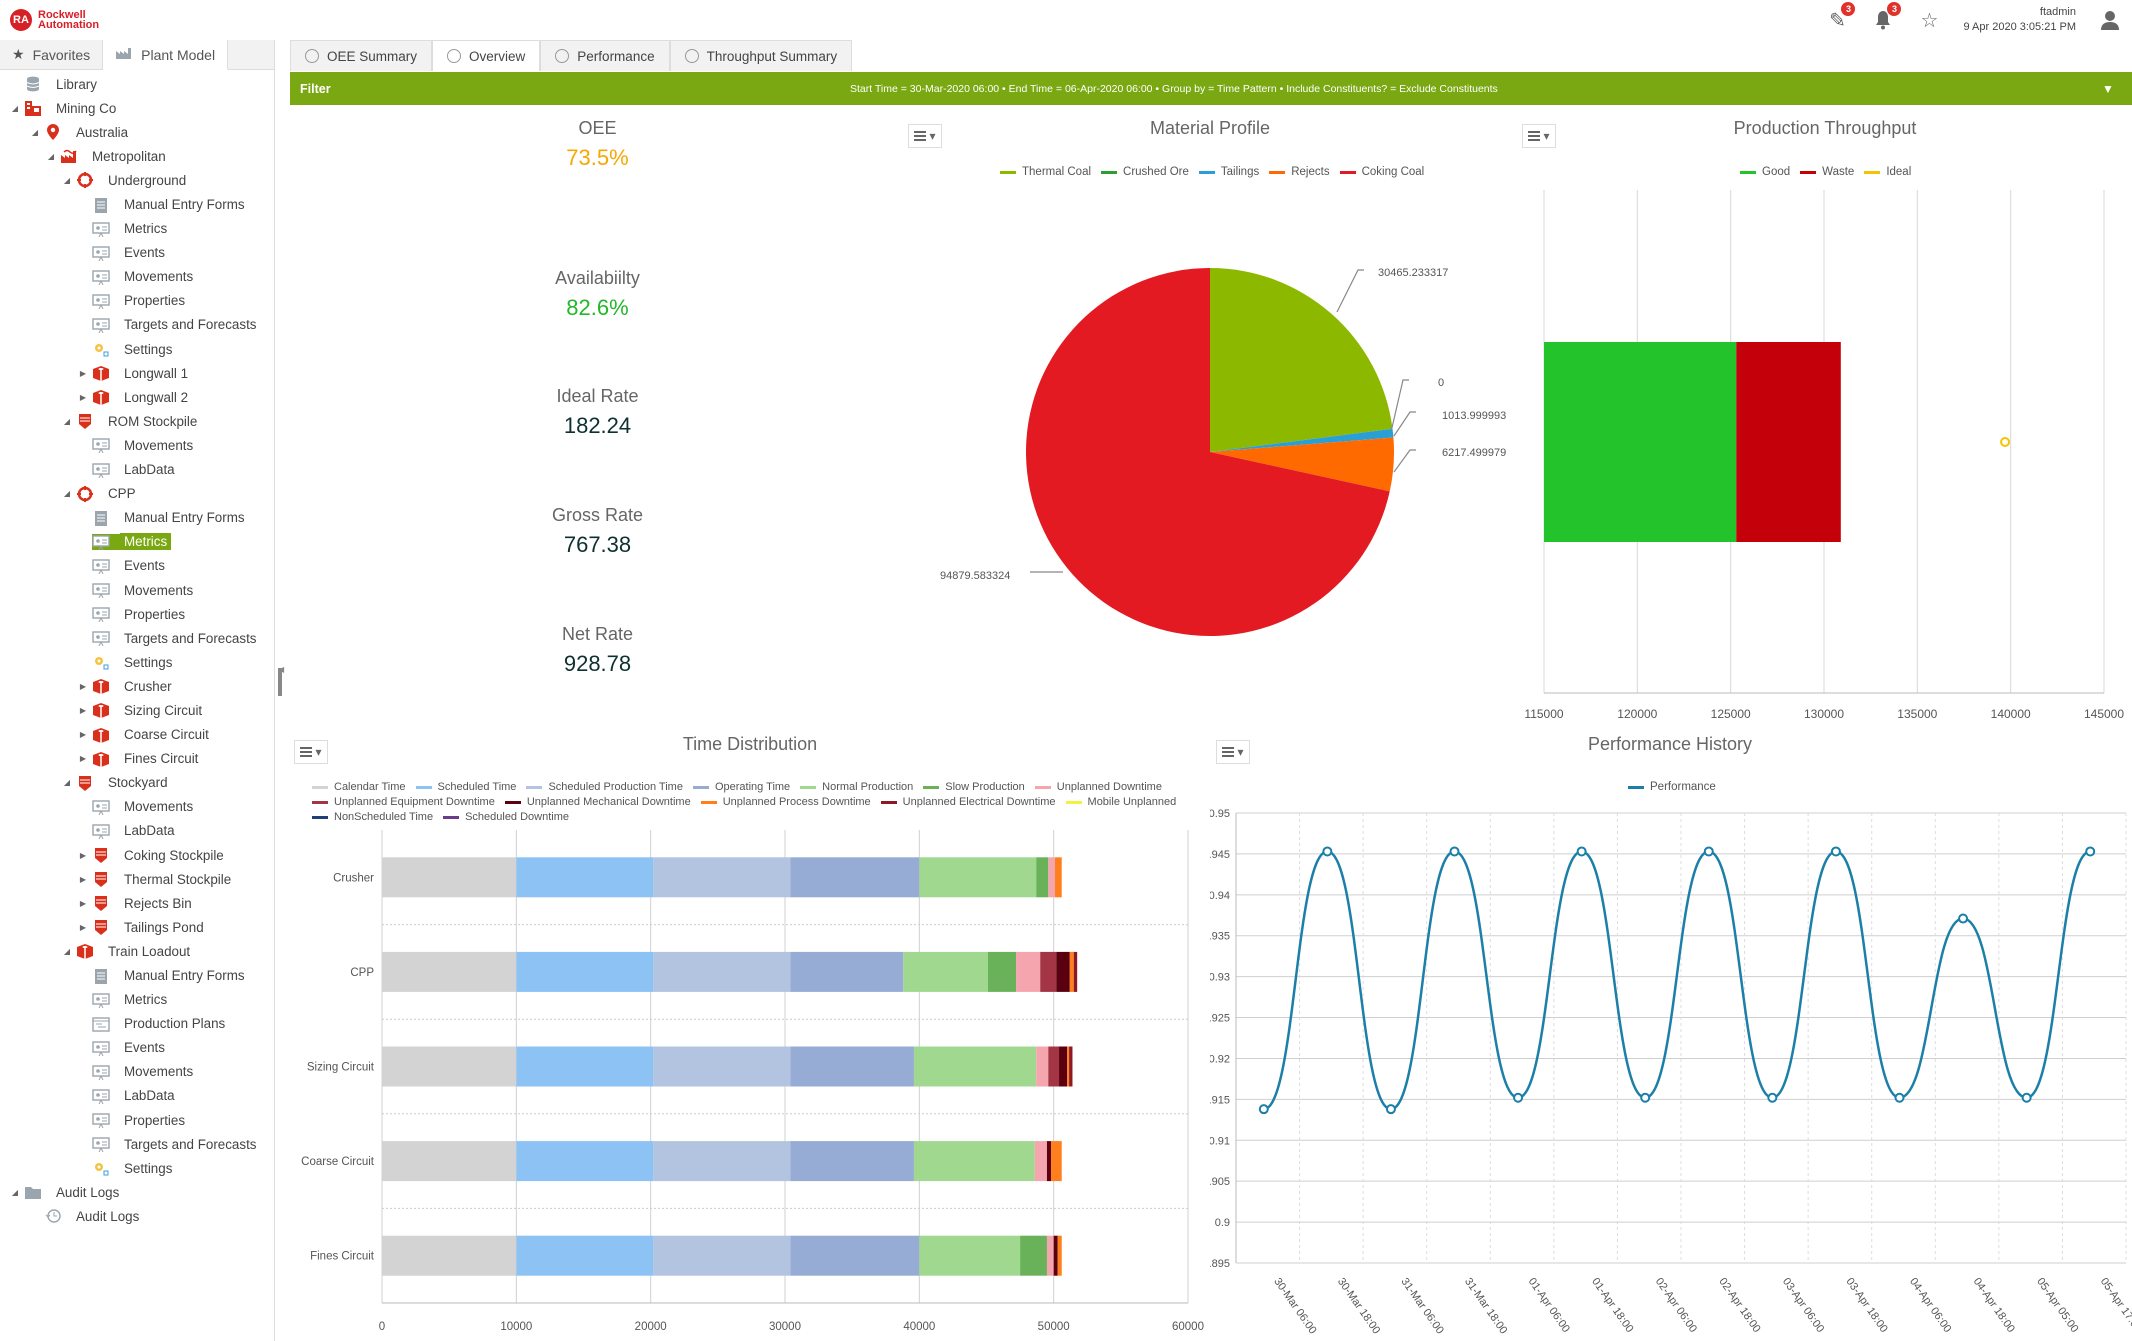  What do you see at coordinates (604, 787) in the screenshot?
I see `legend-item-scheduled-production-time: Scheduled Production Time` at bounding box center [604, 787].